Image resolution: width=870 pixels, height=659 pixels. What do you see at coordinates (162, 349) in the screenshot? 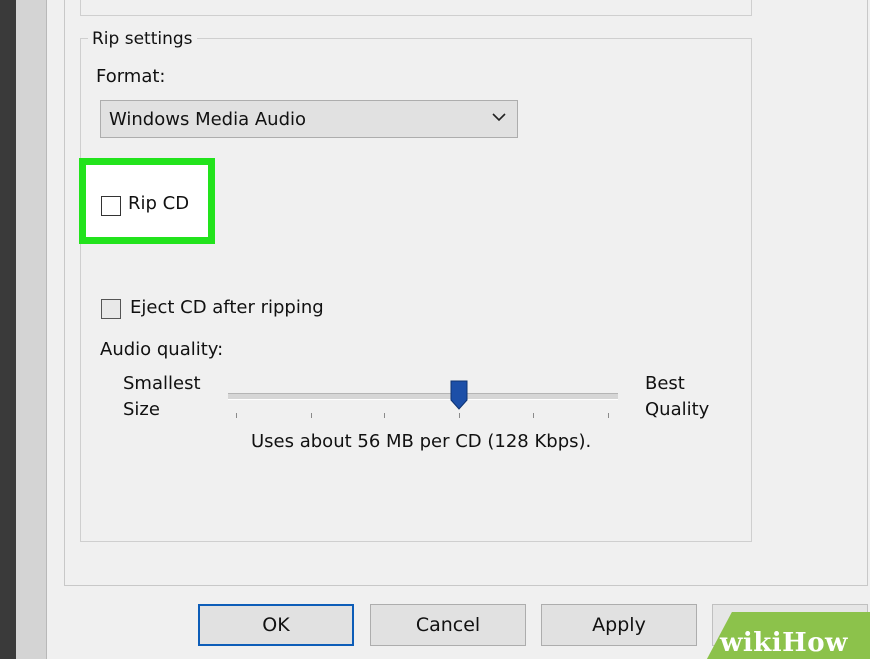
I see `audio-quality-label: Audio quality:` at bounding box center [162, 349].